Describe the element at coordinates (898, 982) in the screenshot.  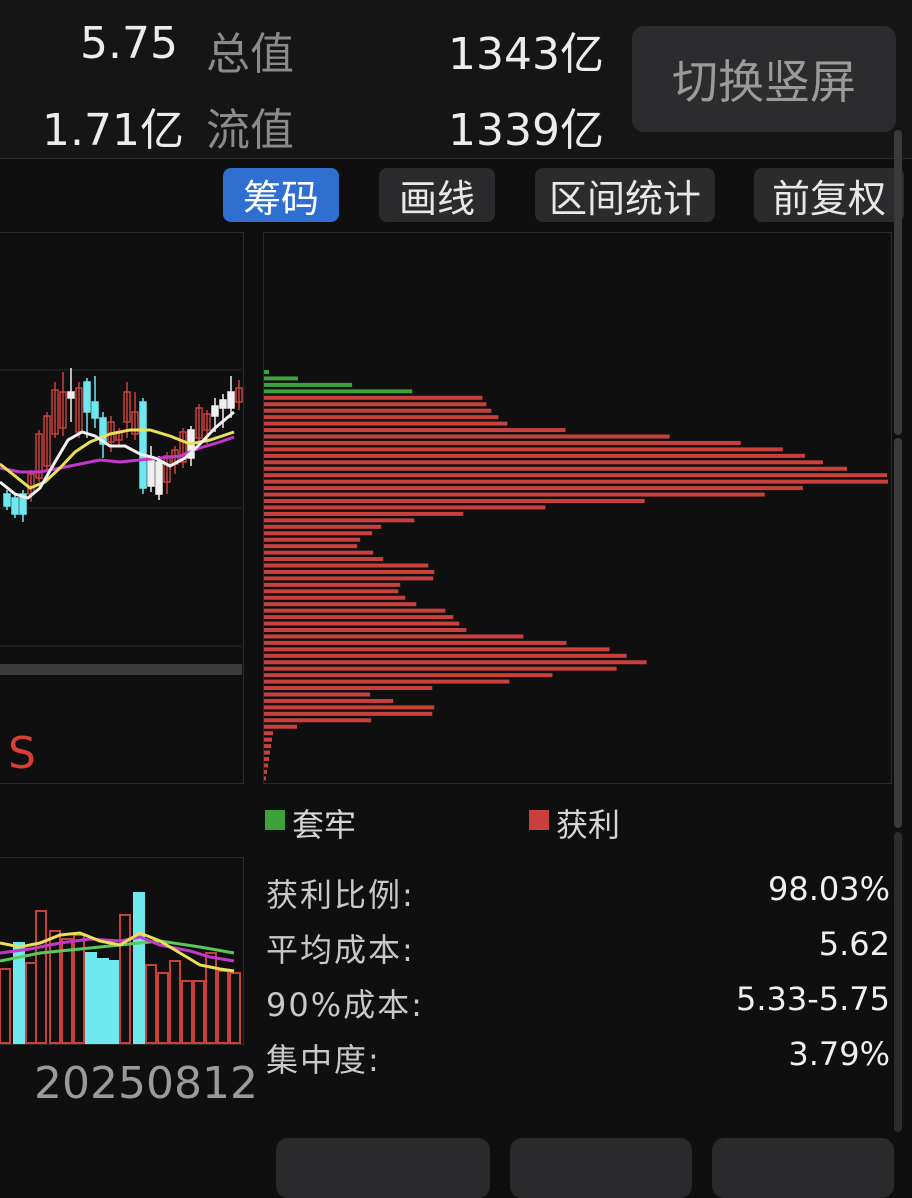
I see `stats-scrollbar` at that location.